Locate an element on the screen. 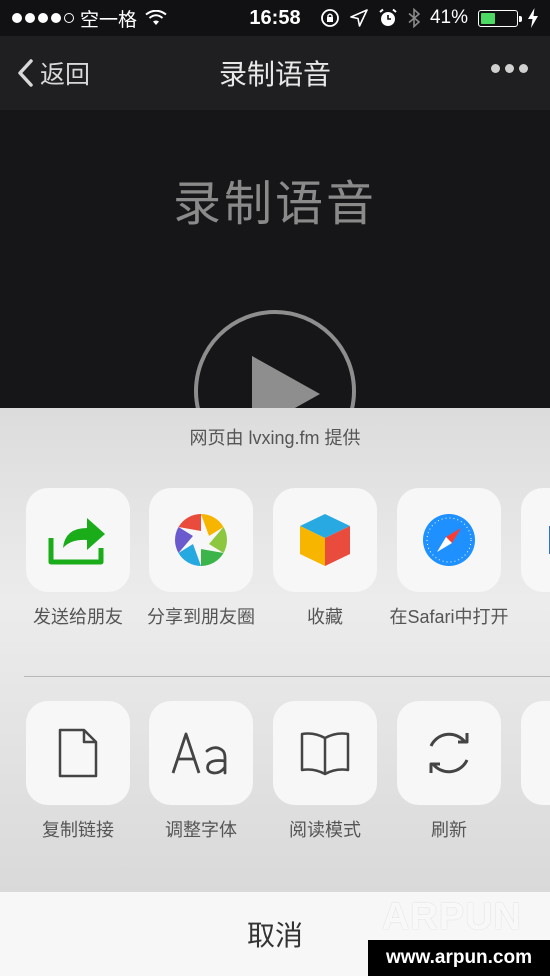 Image resolution: width=550 pixels, height=976 pixels. navigation-bar: 返回 录制语音 is located at coordinates (275, 73).